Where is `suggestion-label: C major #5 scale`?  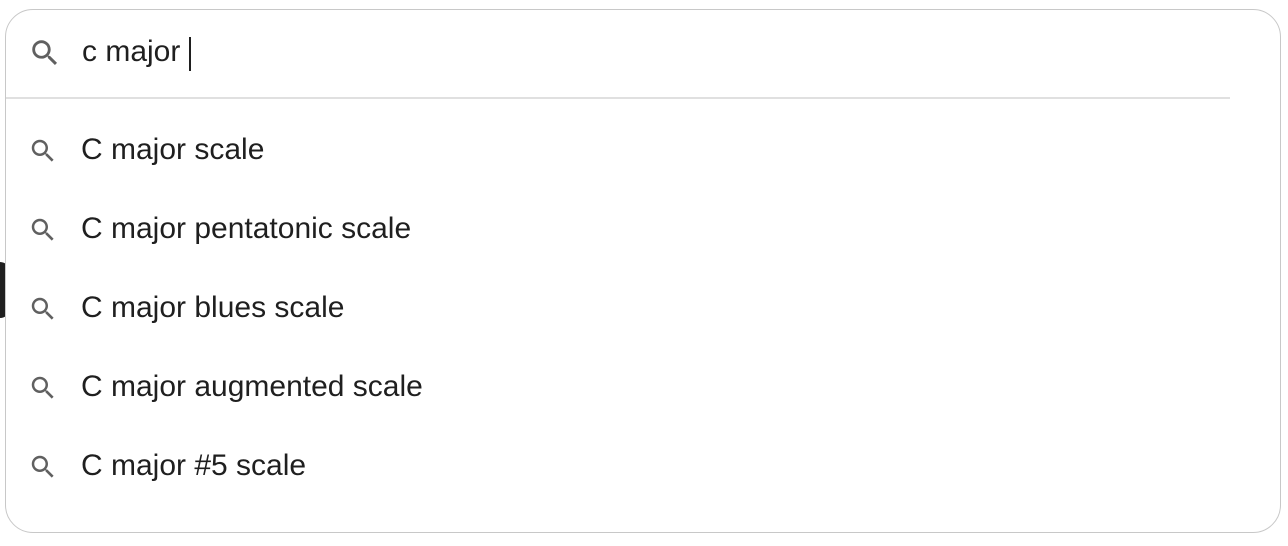 suggestion-label: C major #5 scale is located at coordinates (194, 465).